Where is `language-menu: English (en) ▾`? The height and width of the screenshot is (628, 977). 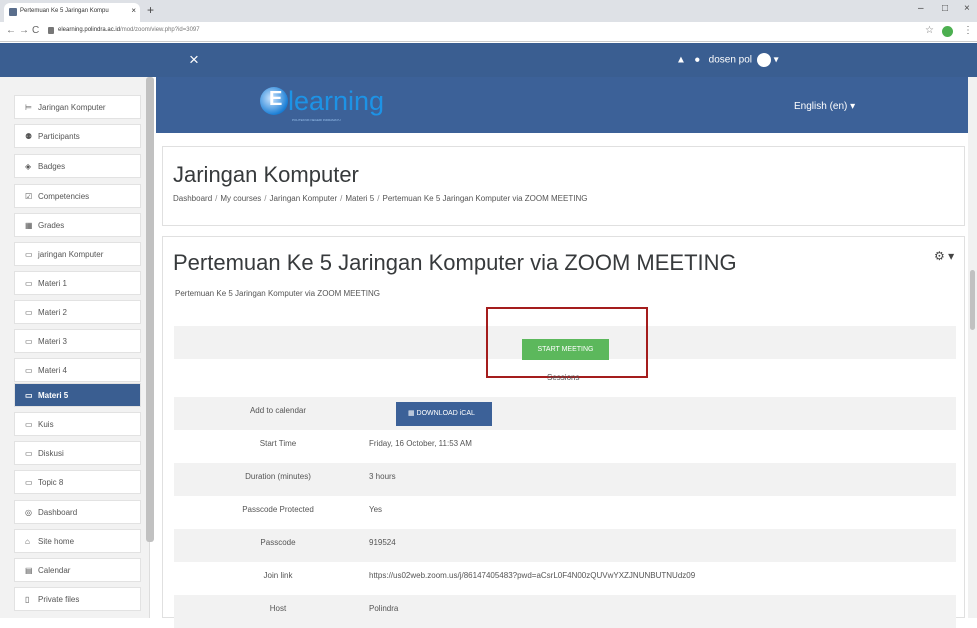 language-menu: English (en) ▾ is located at coordinates (824, 106).